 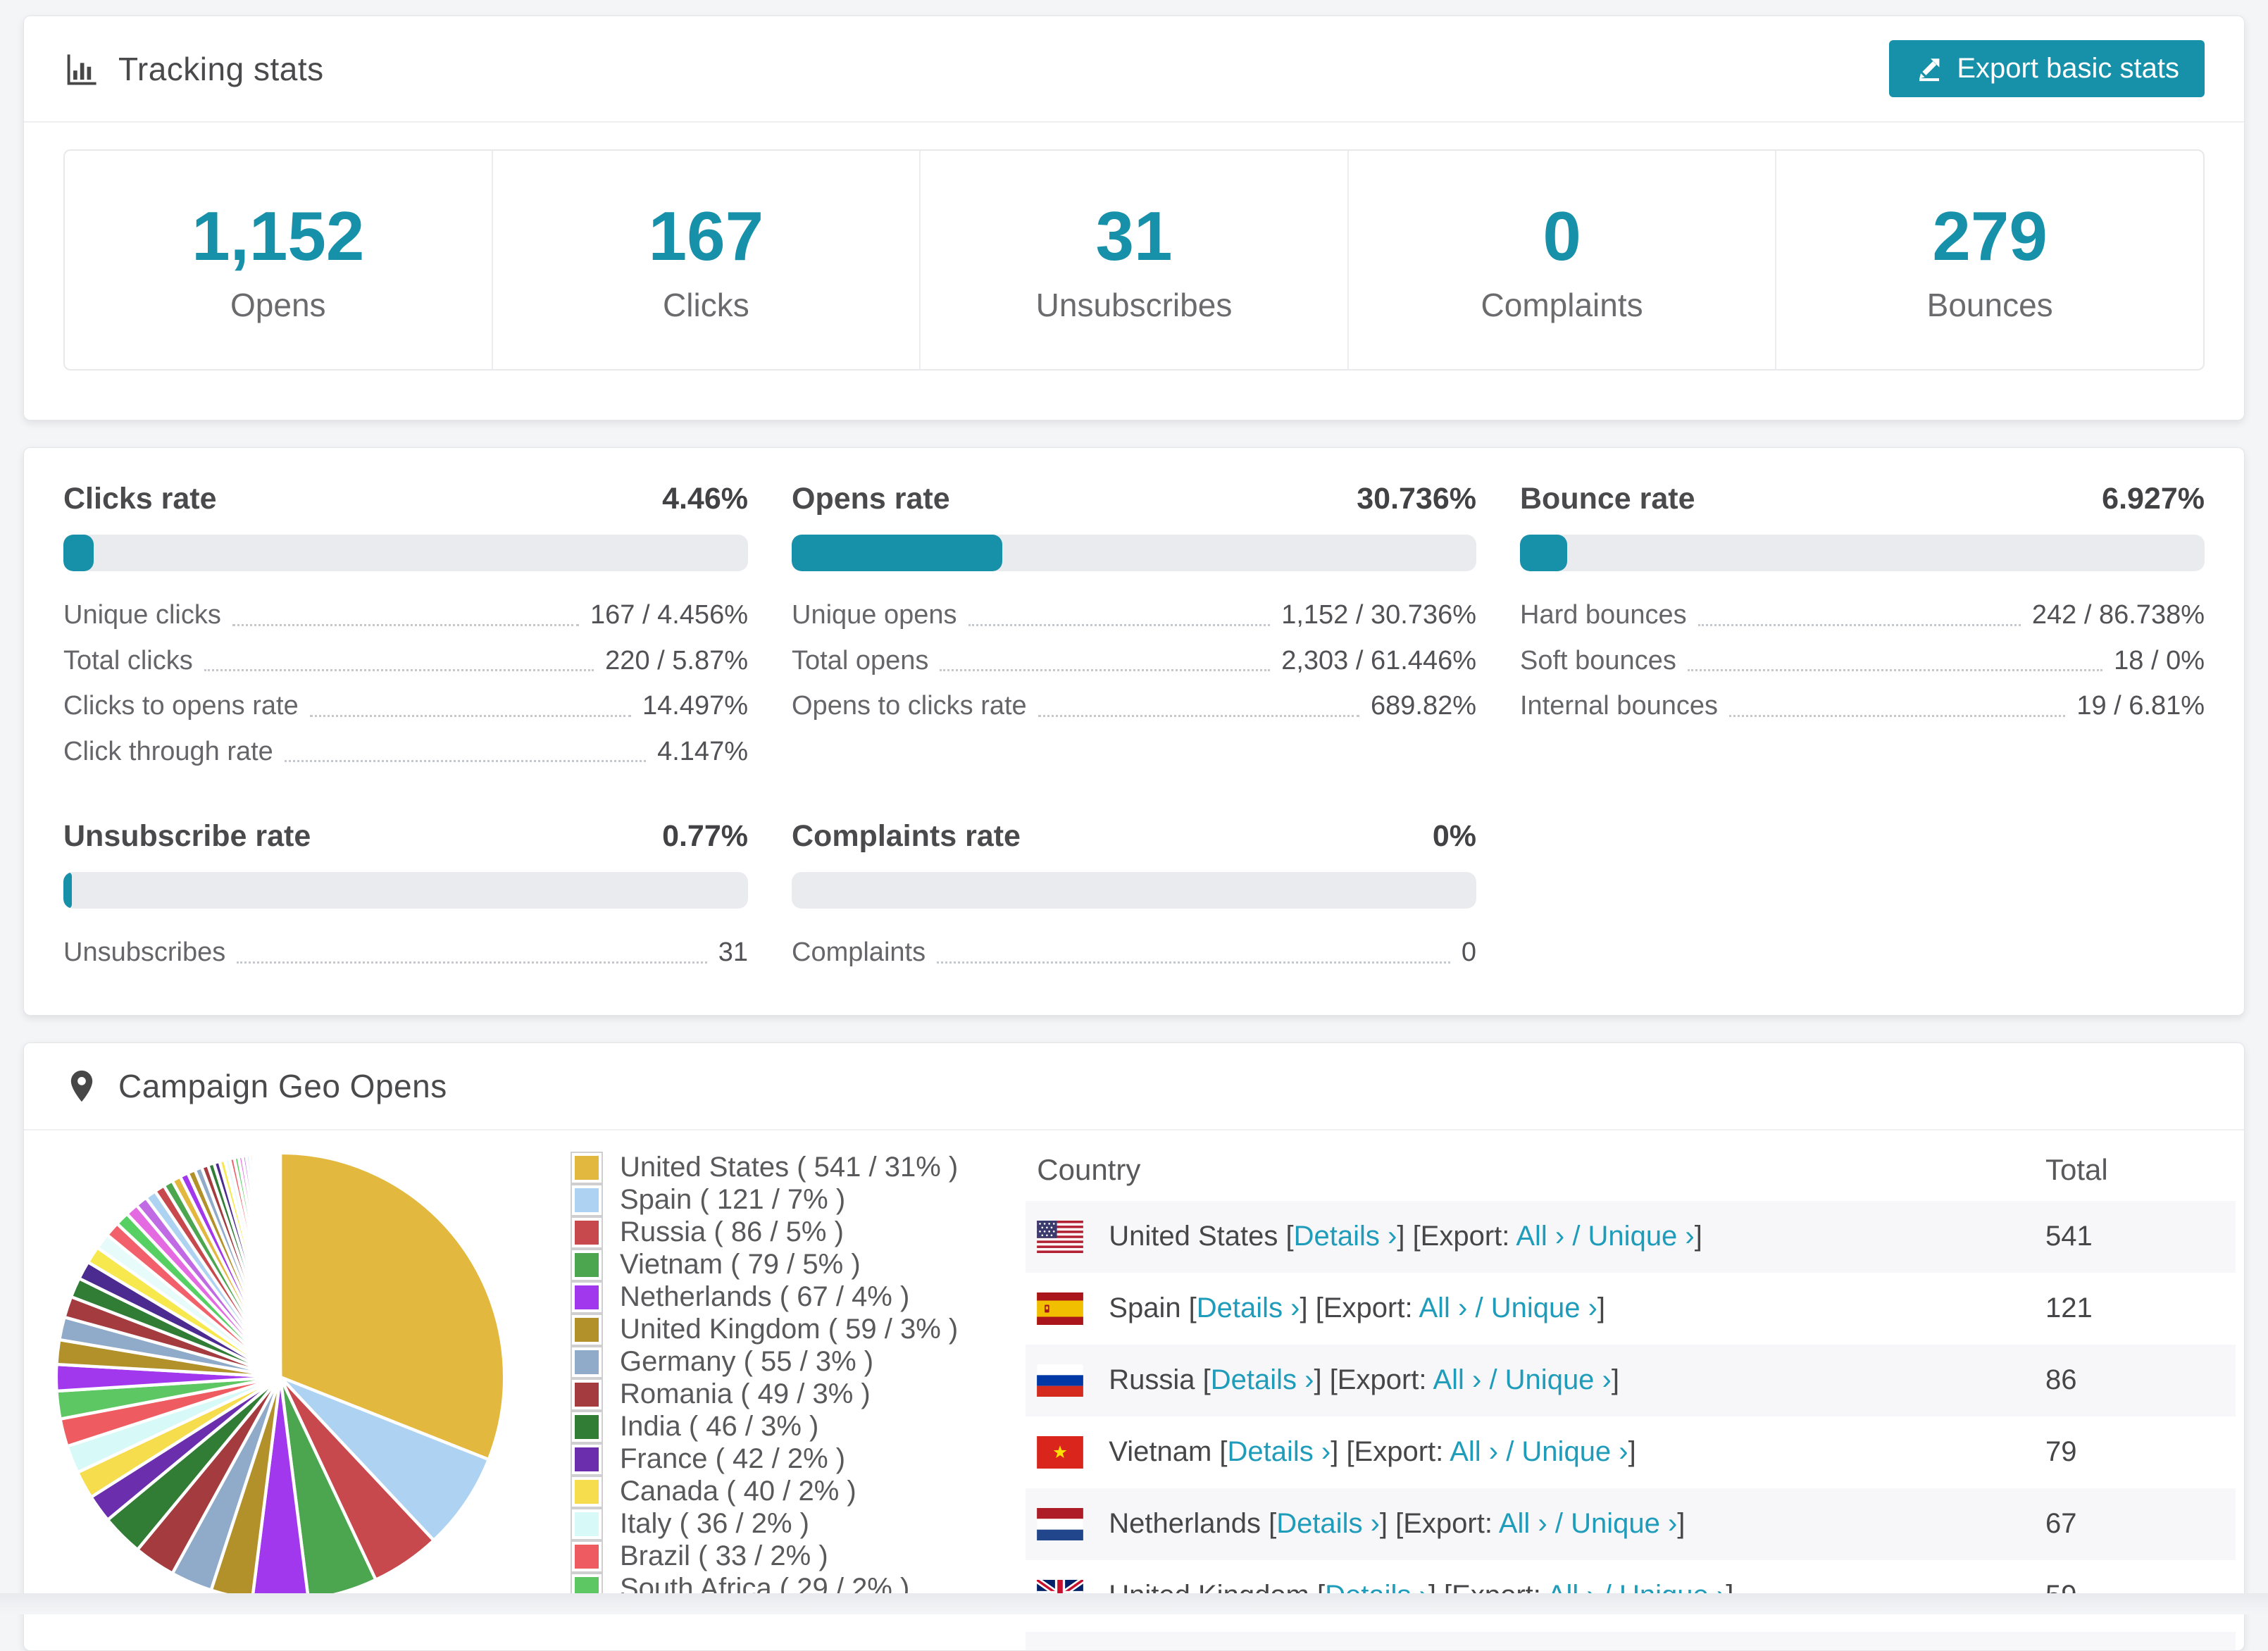 I want to click on detail-value: 19 / 6.81%, so click(x=2141, y=706).